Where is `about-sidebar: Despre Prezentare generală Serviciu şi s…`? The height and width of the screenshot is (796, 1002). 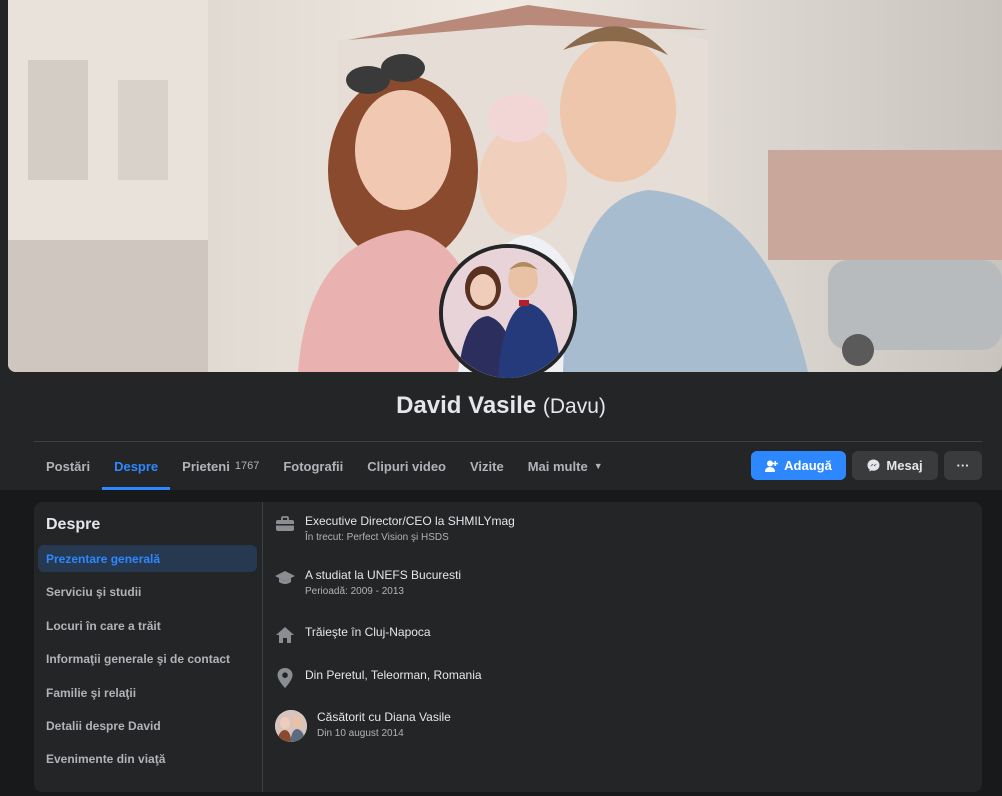
about-sidebar: Despre Prezentare generală Serviciu şi s… is located at coordinates (148, 647).